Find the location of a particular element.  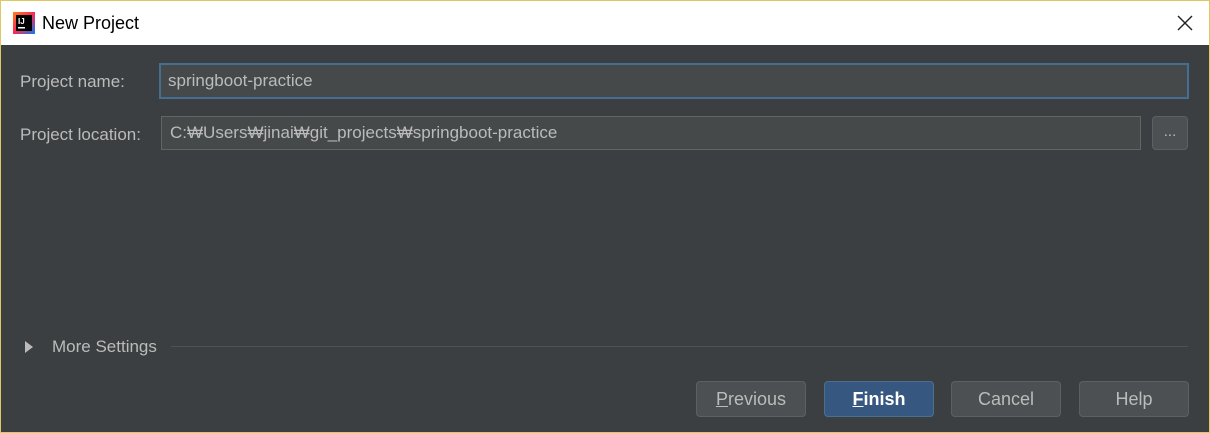

intellij-idea-icon: IJ is located at coordinates (24, 23).